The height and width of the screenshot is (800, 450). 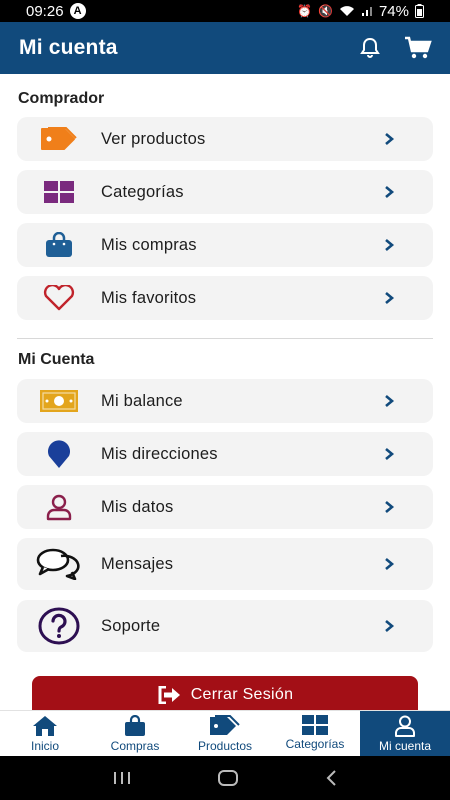 I want to click on section-title-mi-cuenta: Mi Cuenta, so click(x=56, y=359).